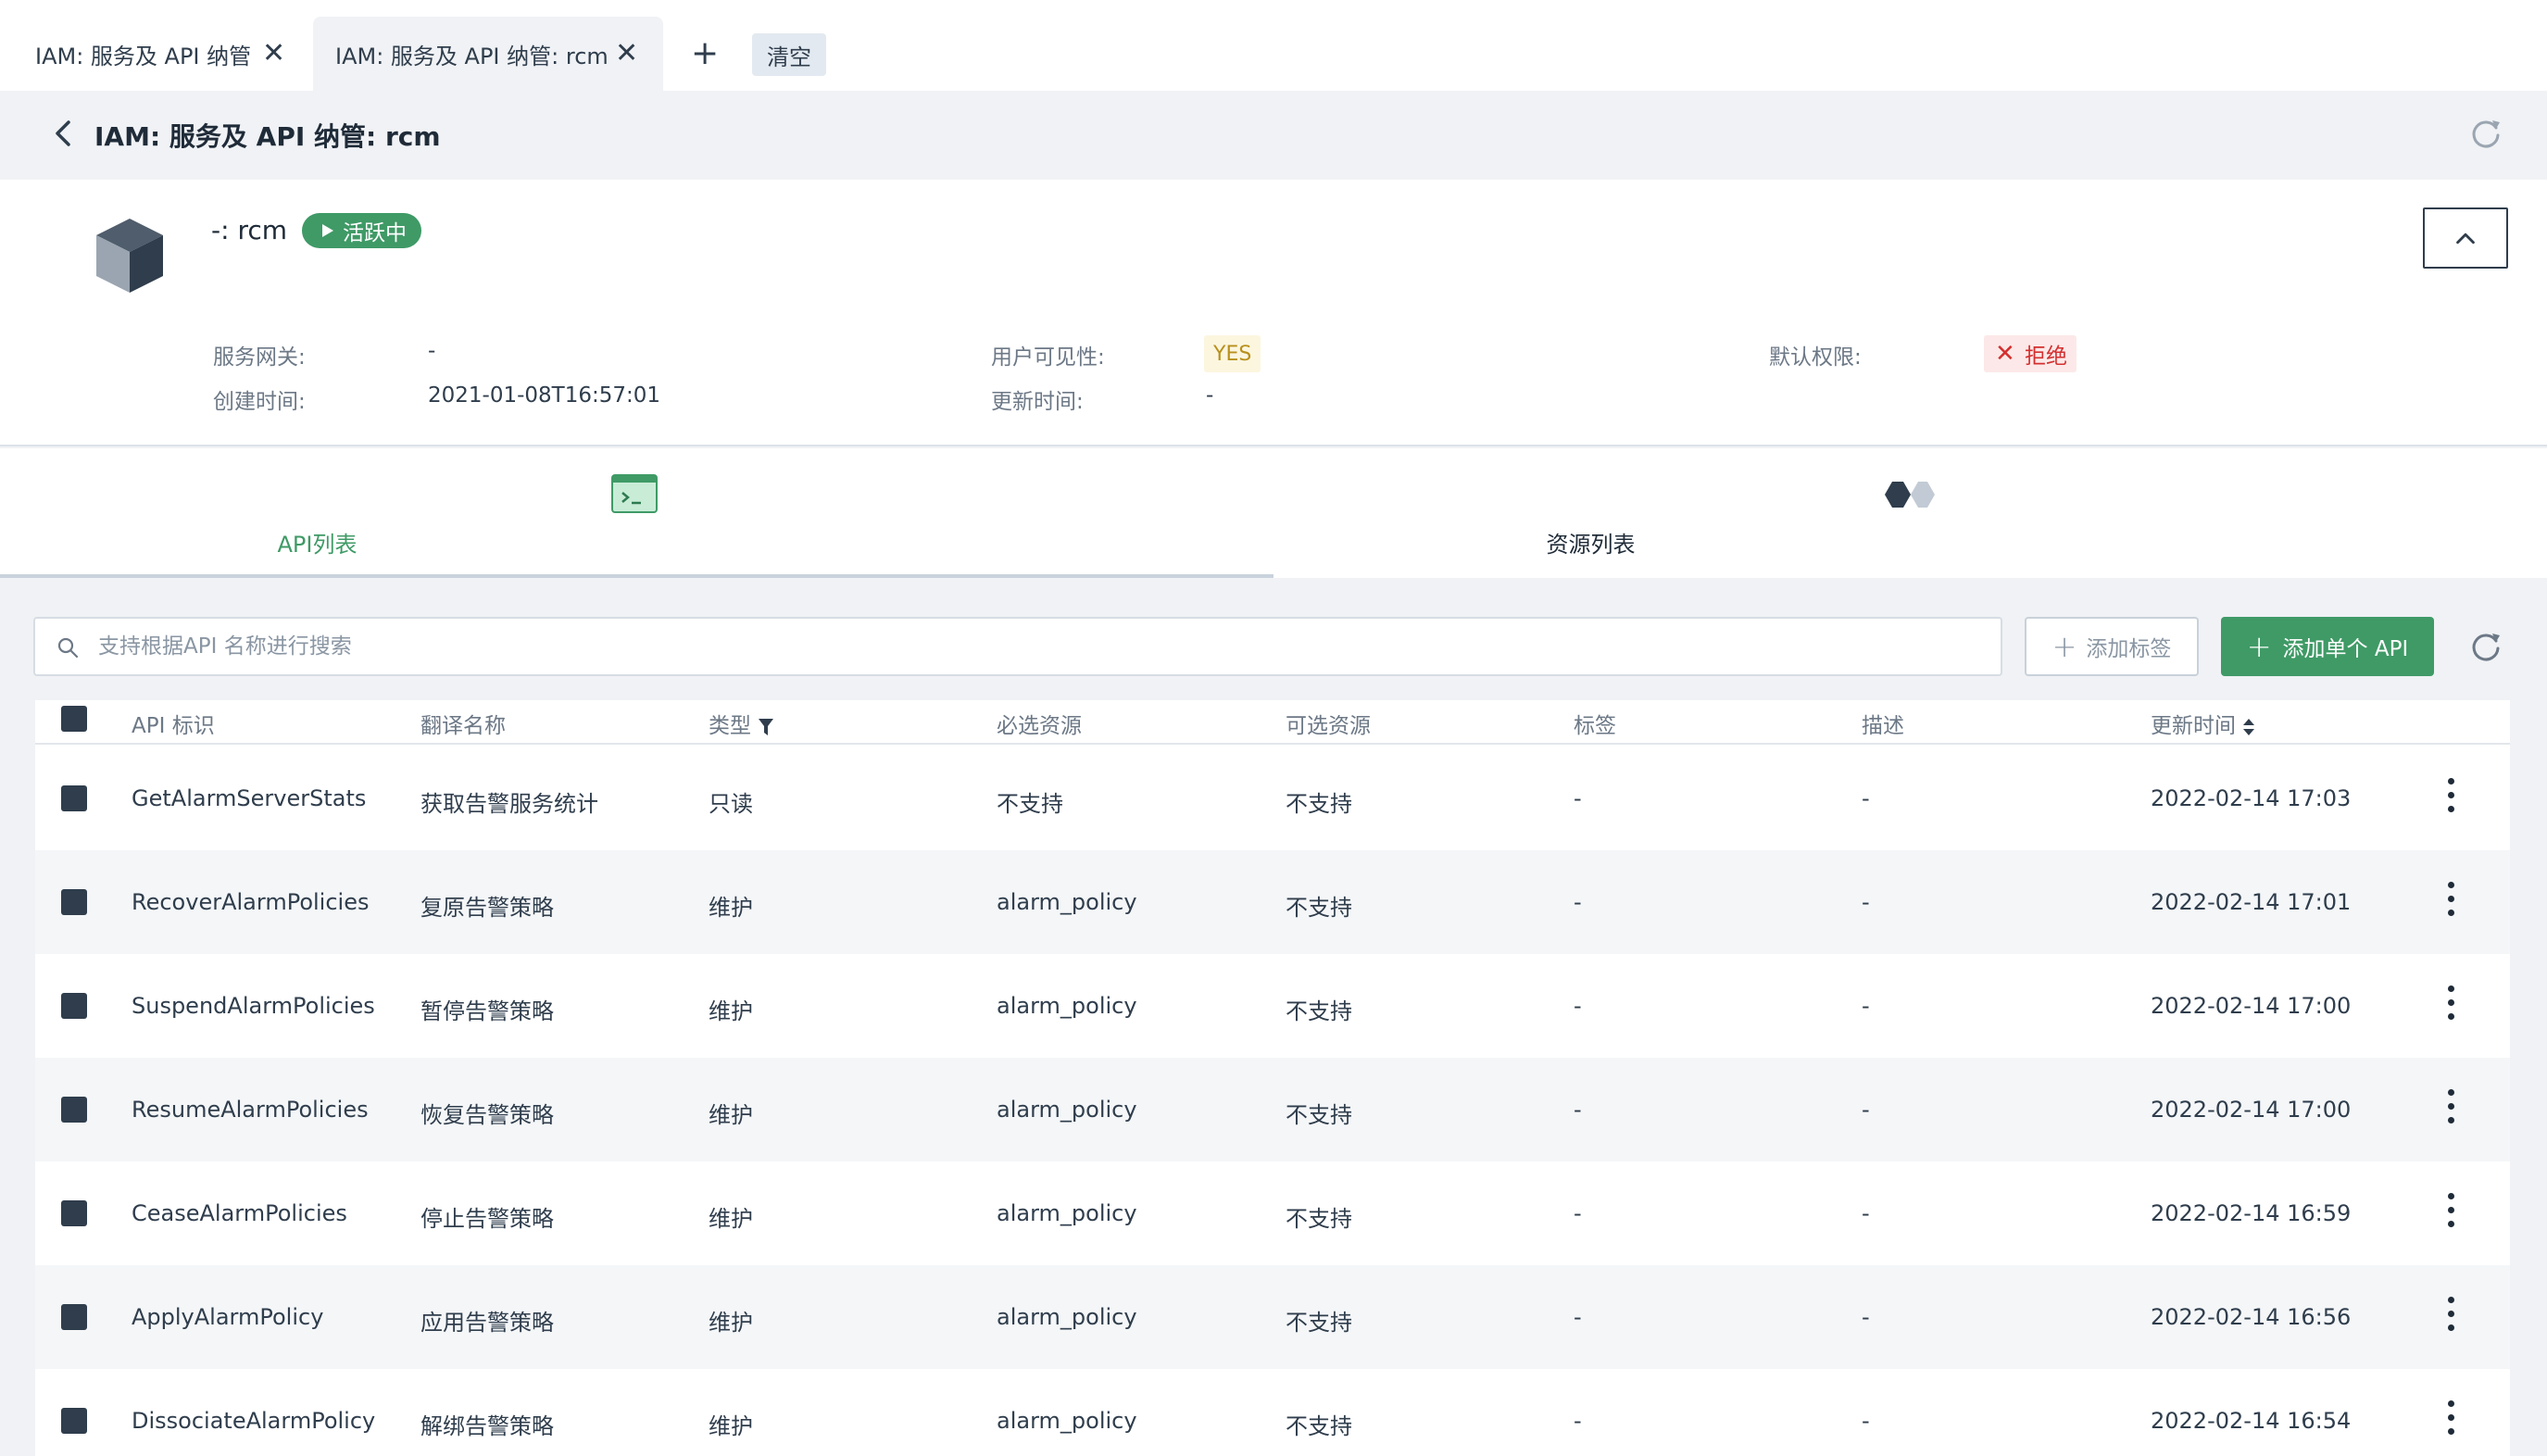  What do you see at coordinates (254, 1006) in the screenshot?
I see `cell-api-id: SuspendAlarmPolicies` at bounding box center [254, 1006].